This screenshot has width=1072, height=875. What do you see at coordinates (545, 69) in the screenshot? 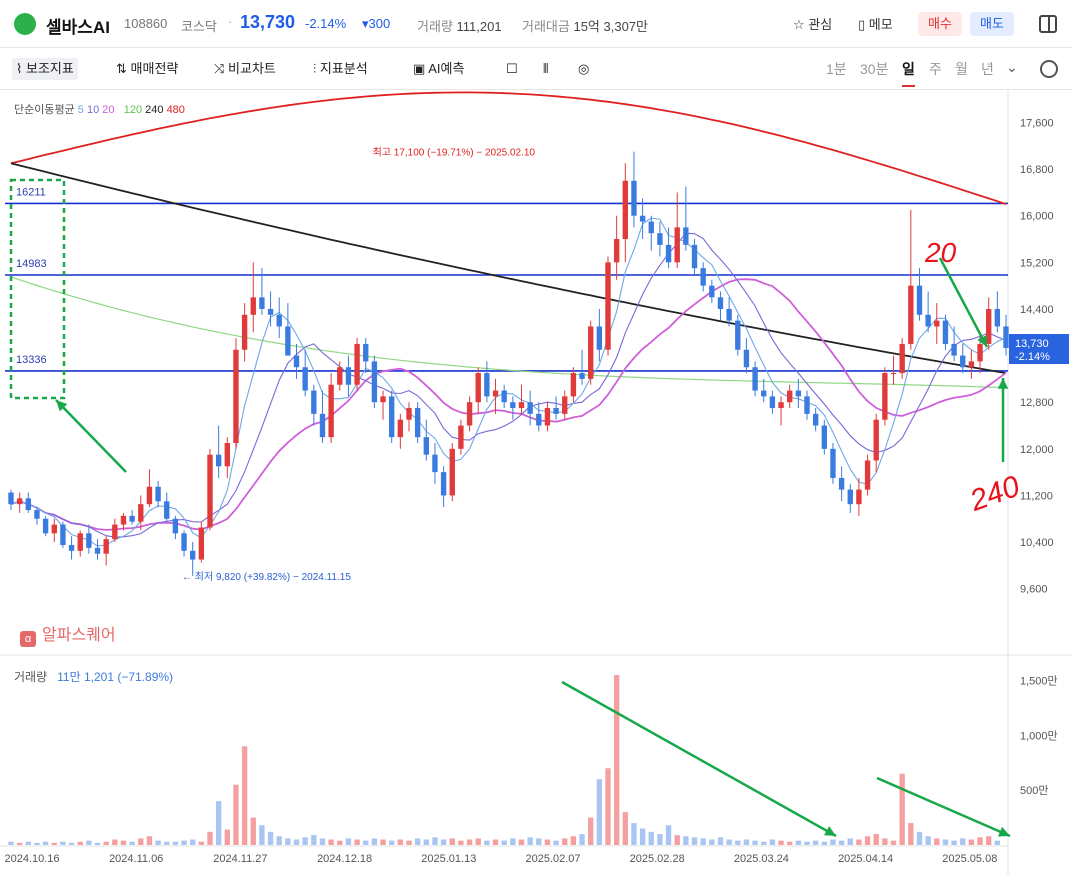
I see `chart-type-button: ⫴` at bounding box center [545, 69].